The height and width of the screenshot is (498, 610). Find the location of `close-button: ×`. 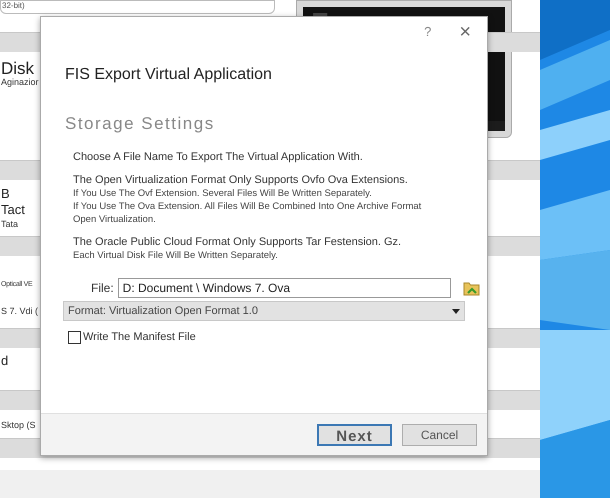

close-button: × is located at coordinates (465, 32).